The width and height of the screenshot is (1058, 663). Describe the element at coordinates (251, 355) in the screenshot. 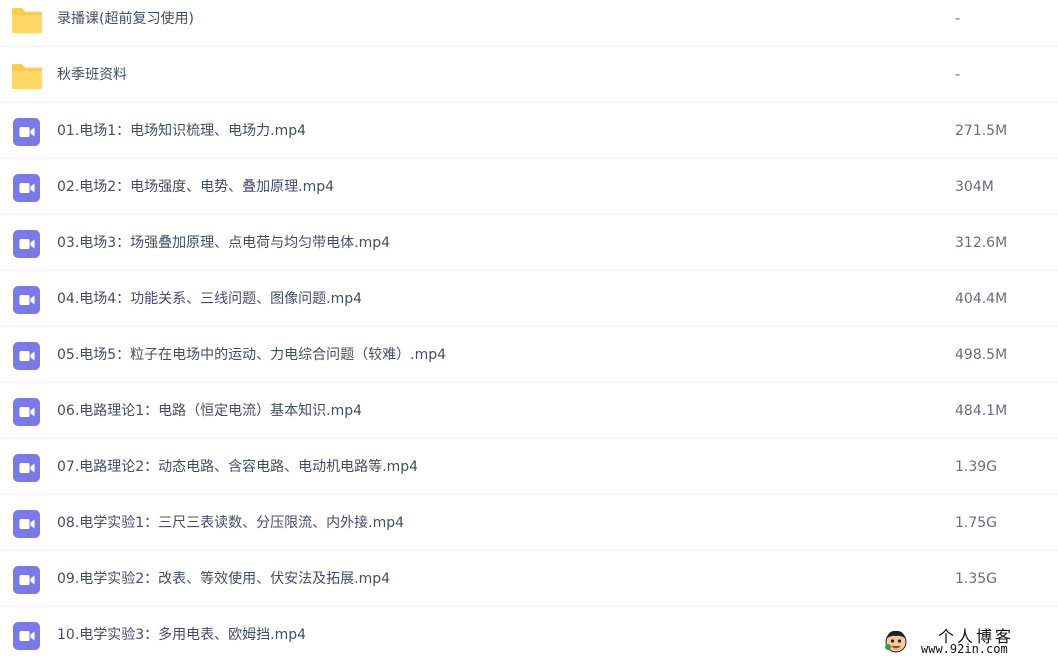

I see `file-name: 05.电场5：粒子在电场中的运动、力电综合问题（较难）.mp4` at that location.